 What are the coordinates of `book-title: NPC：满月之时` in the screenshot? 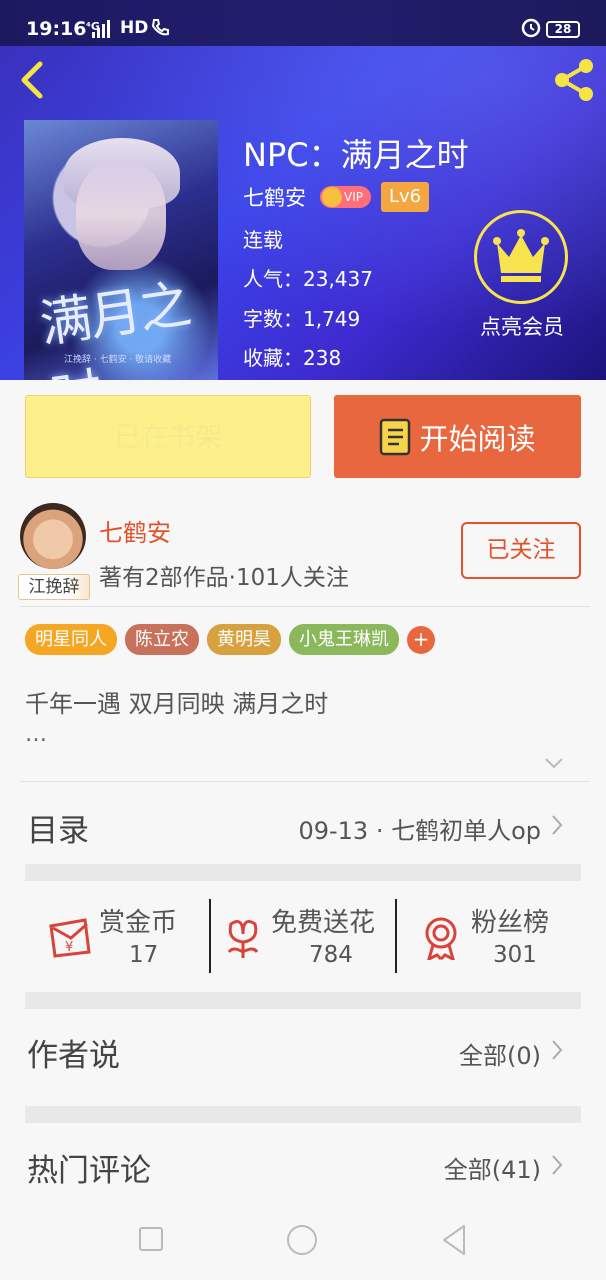 It's located at (356, 155).